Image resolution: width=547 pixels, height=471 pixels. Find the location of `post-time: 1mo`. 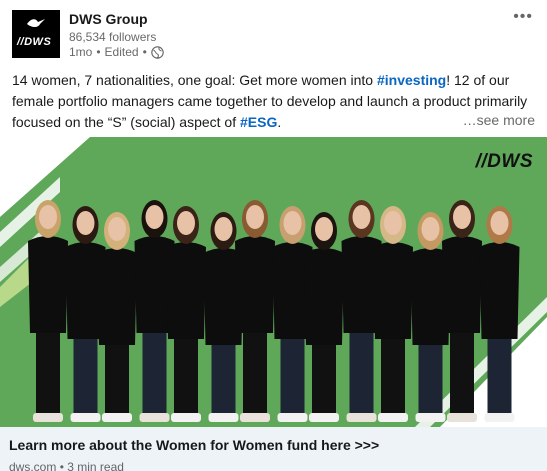

post-time: 1mo is located at coordinates (81, 52).